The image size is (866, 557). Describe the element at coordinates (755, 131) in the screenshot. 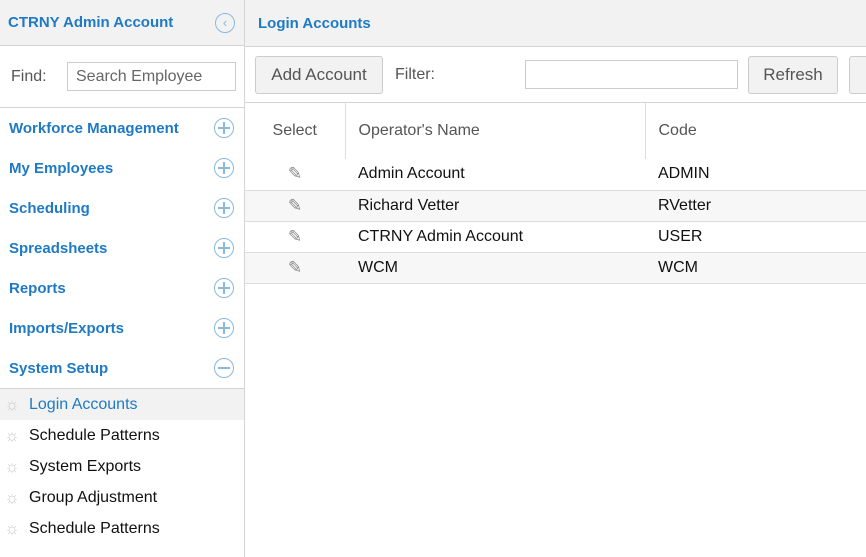

I see `column-header-code: Code` at that location.